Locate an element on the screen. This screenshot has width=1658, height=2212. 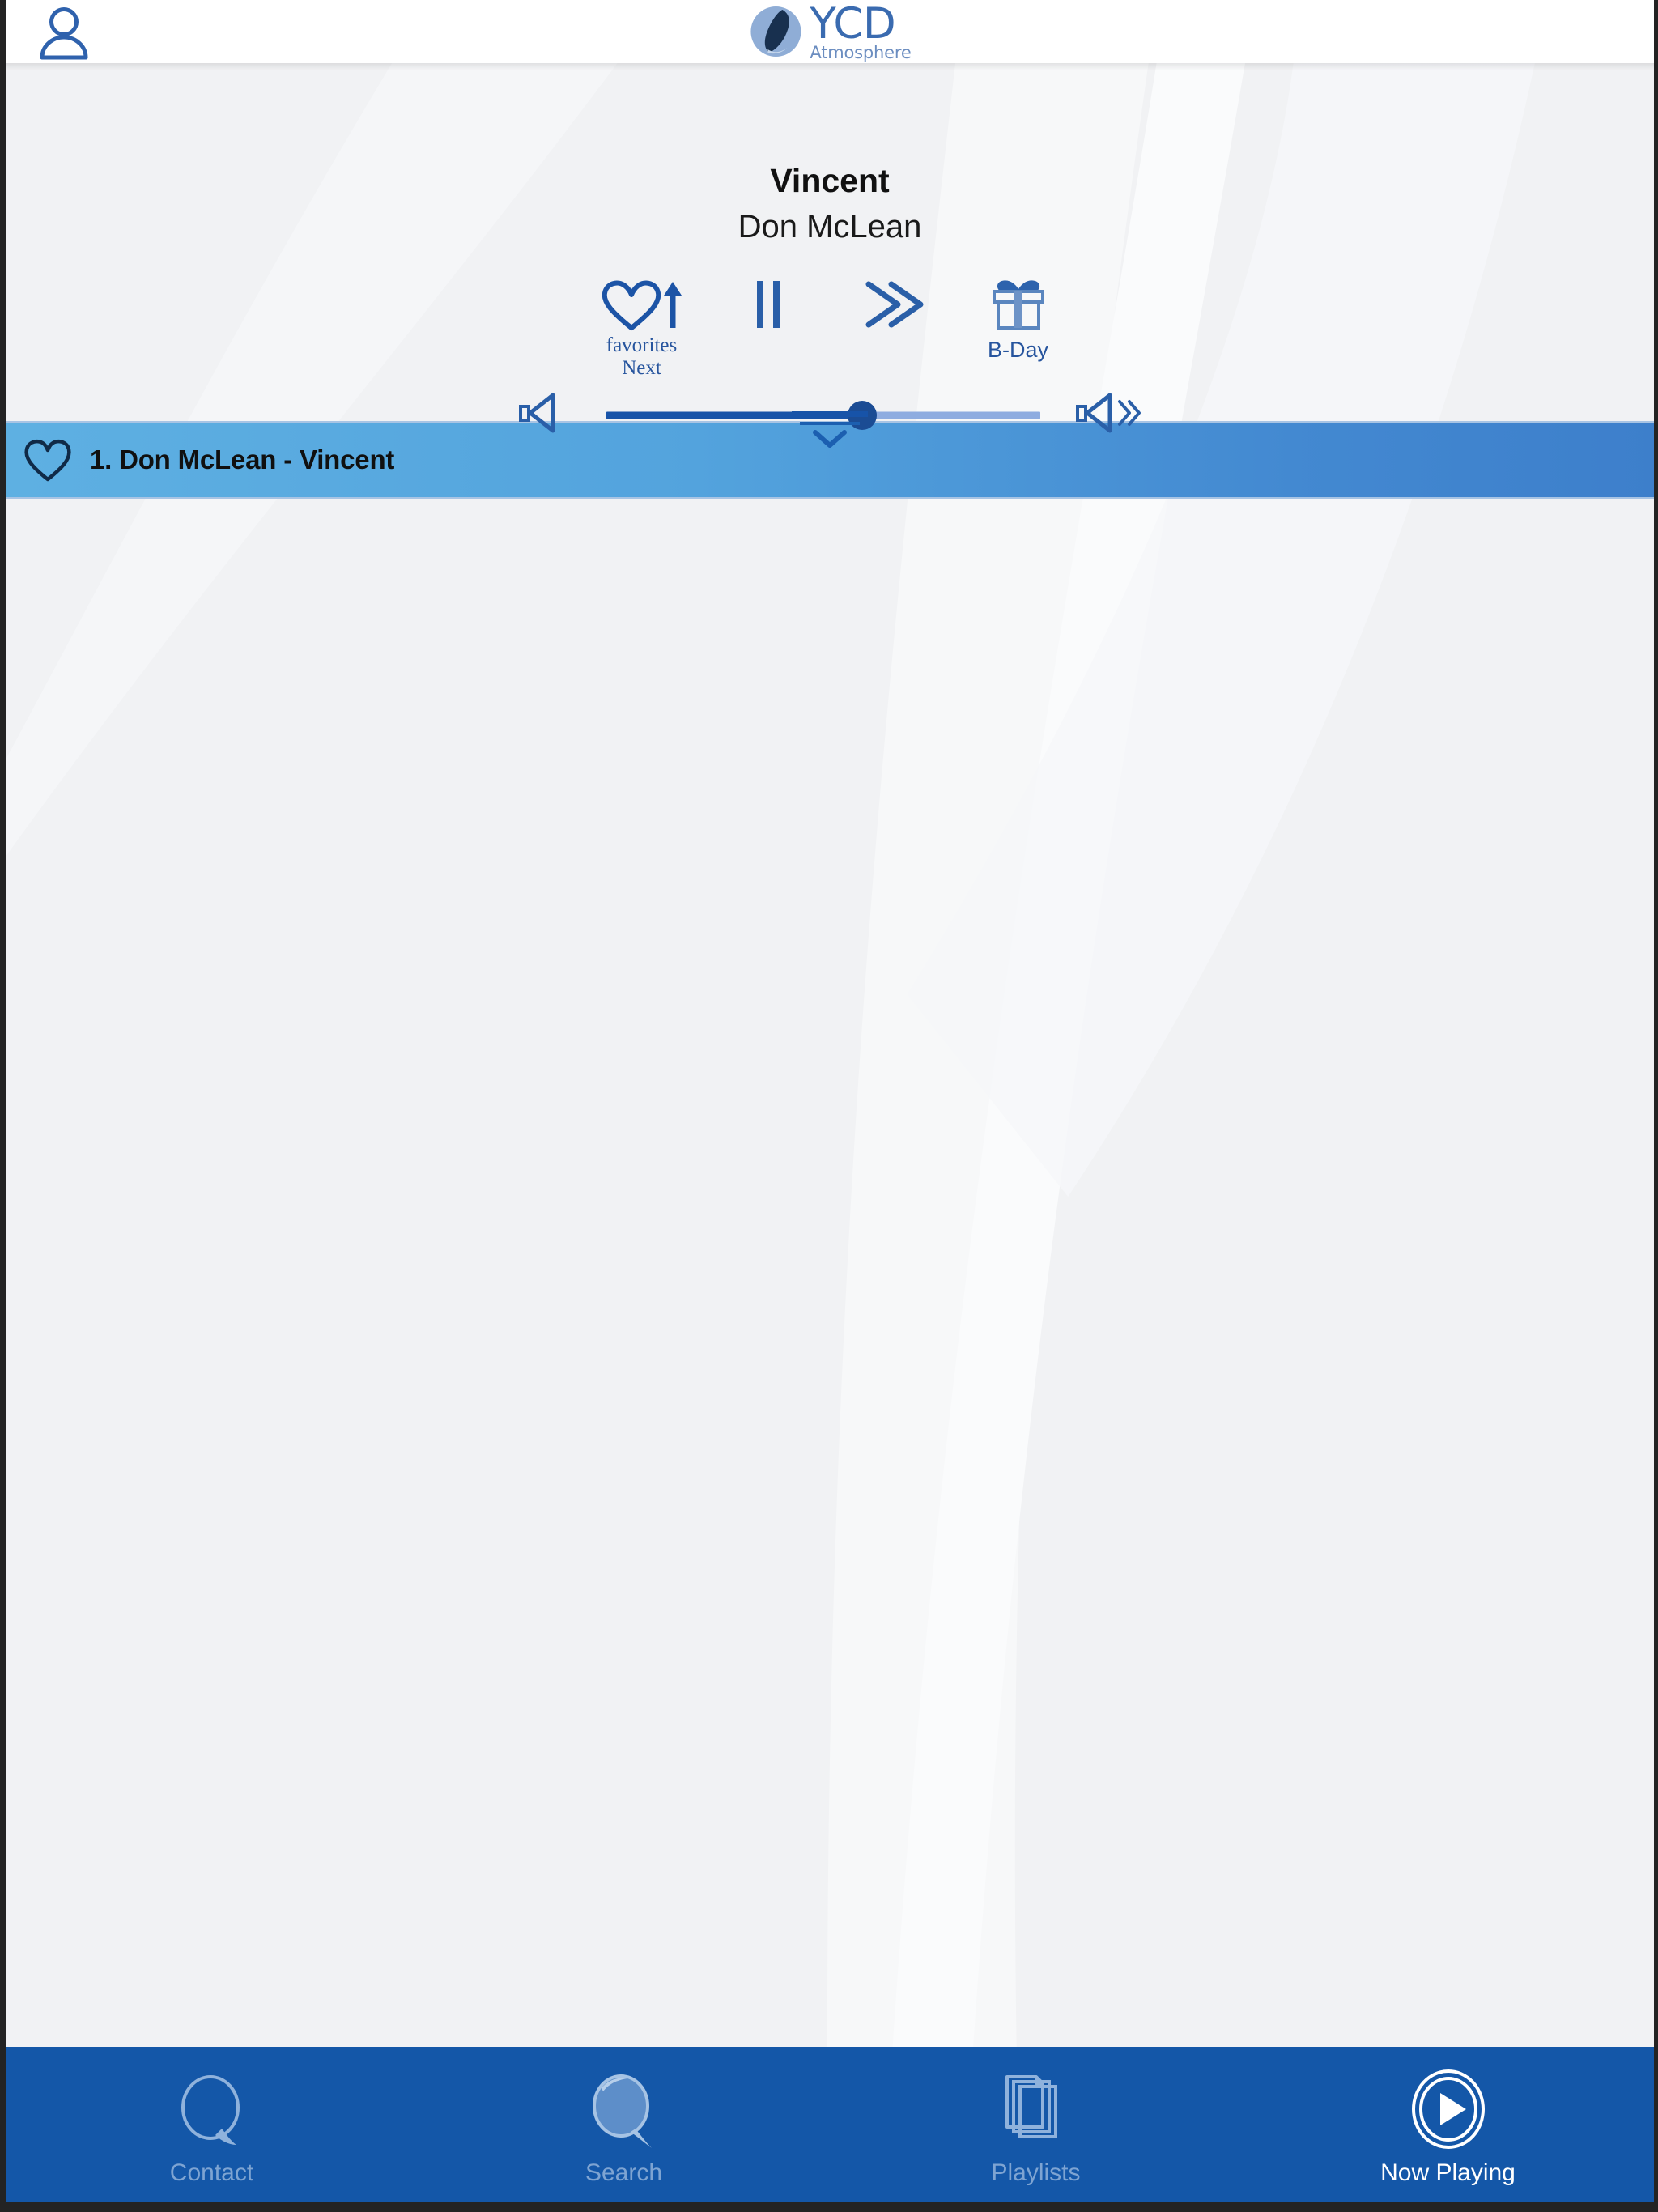
favorites-next-button: favorites Next is located at coordinates (641, 327).